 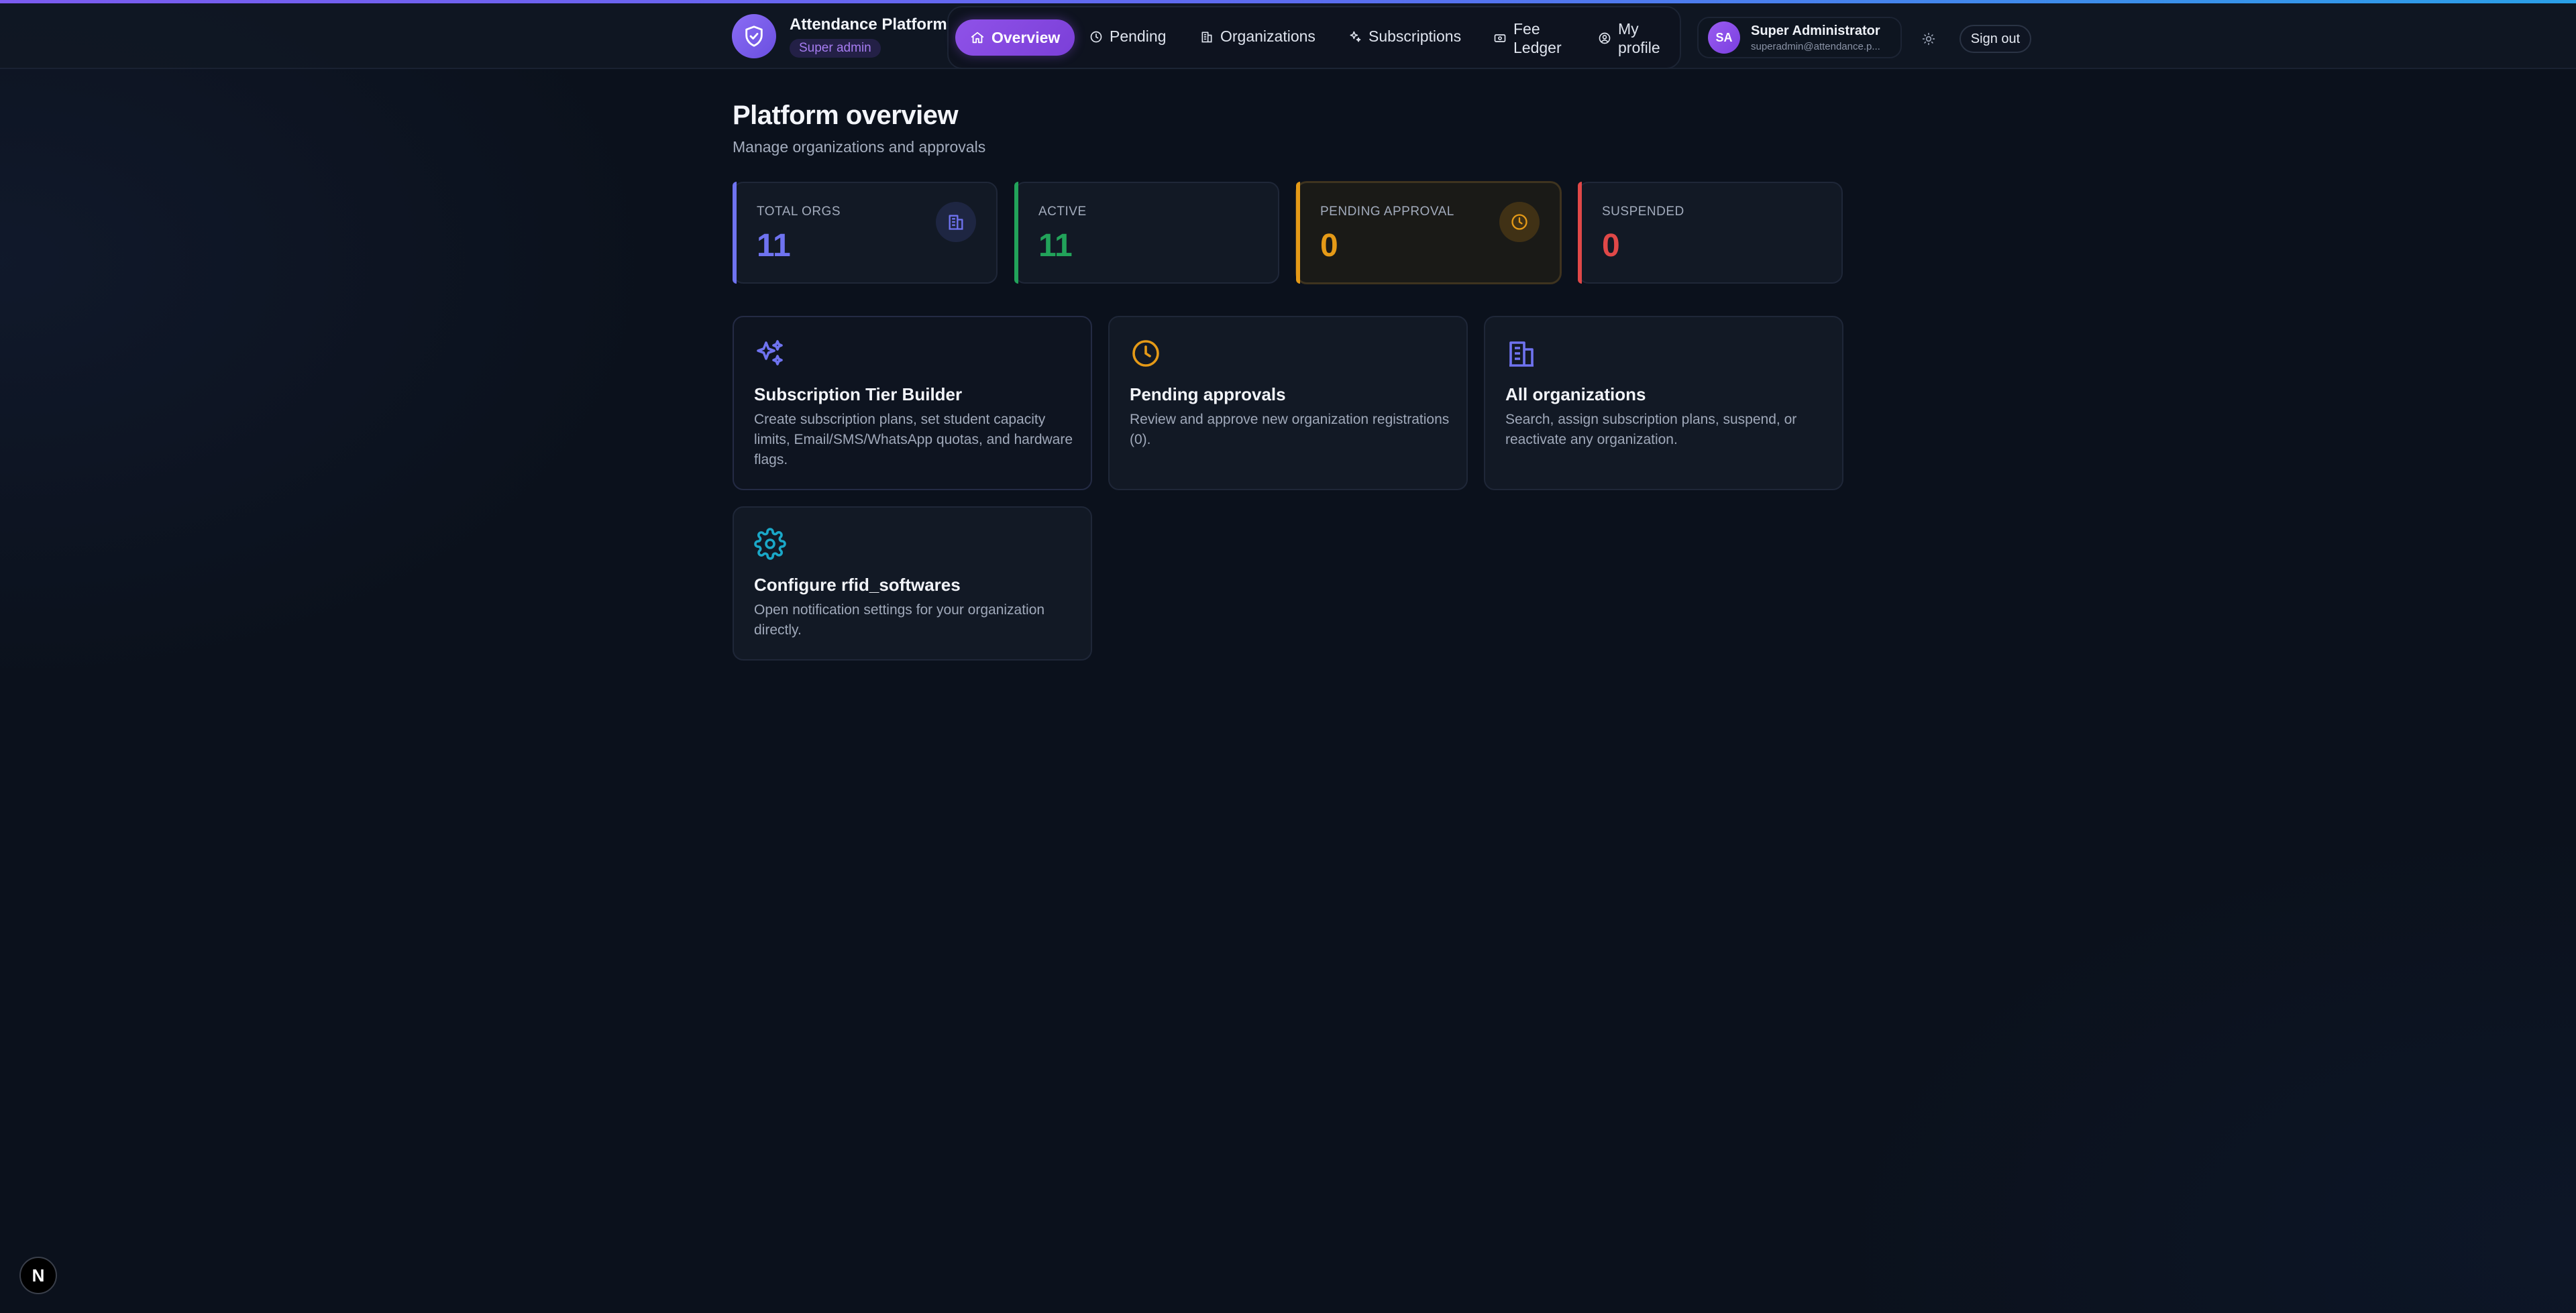 I want to click on nav-my-profile: My profile, so click(x=1629, y=38).